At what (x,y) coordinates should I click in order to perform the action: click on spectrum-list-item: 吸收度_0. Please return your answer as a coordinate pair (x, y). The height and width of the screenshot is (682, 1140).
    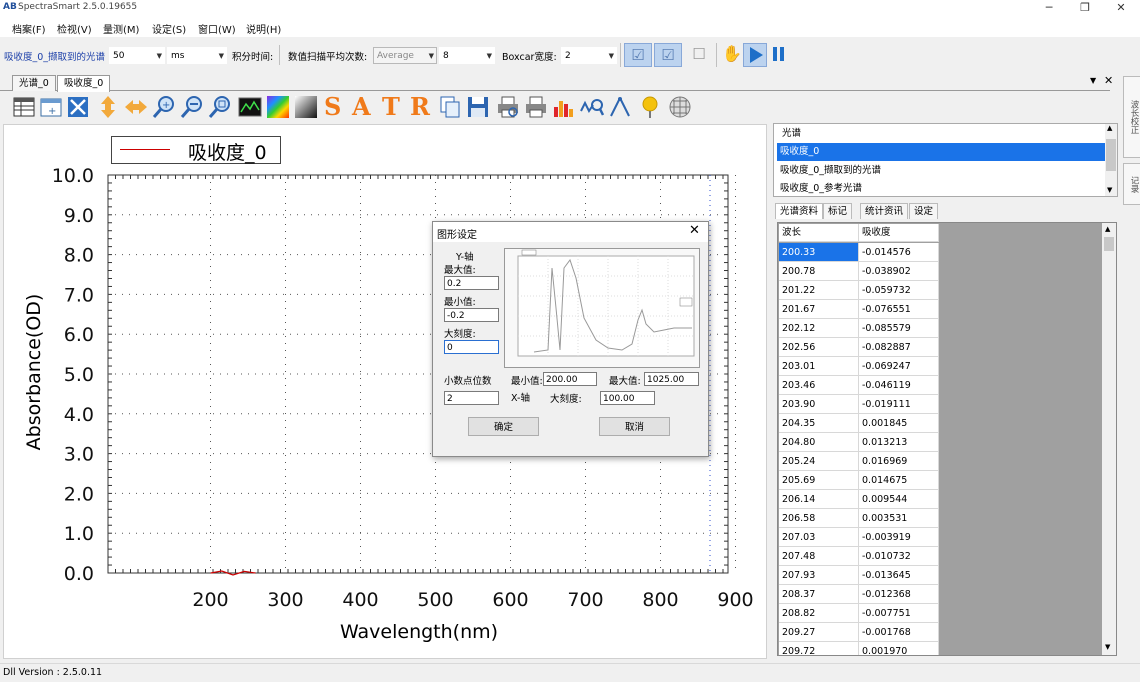
    Looking at the image, I should click on (942, 152).